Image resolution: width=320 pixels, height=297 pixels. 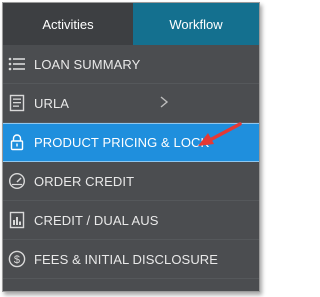 I want to click on menu-item-fees-initial-disclosure: $ FEES & INITIAL DISCLOSURE, so click(x=131, y=259).